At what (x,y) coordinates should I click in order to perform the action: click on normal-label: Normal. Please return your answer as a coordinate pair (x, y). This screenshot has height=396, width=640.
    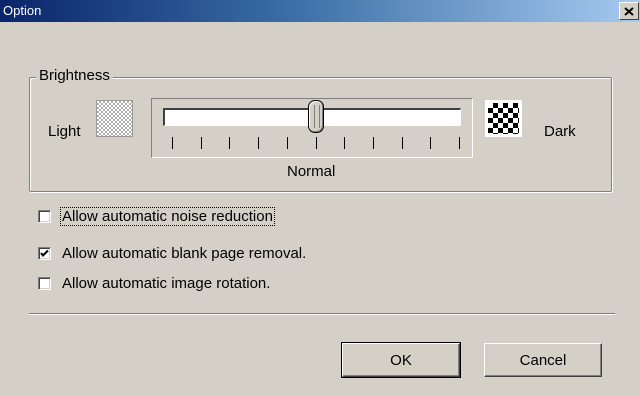
    Looking at the image, I should click on (311, 171).